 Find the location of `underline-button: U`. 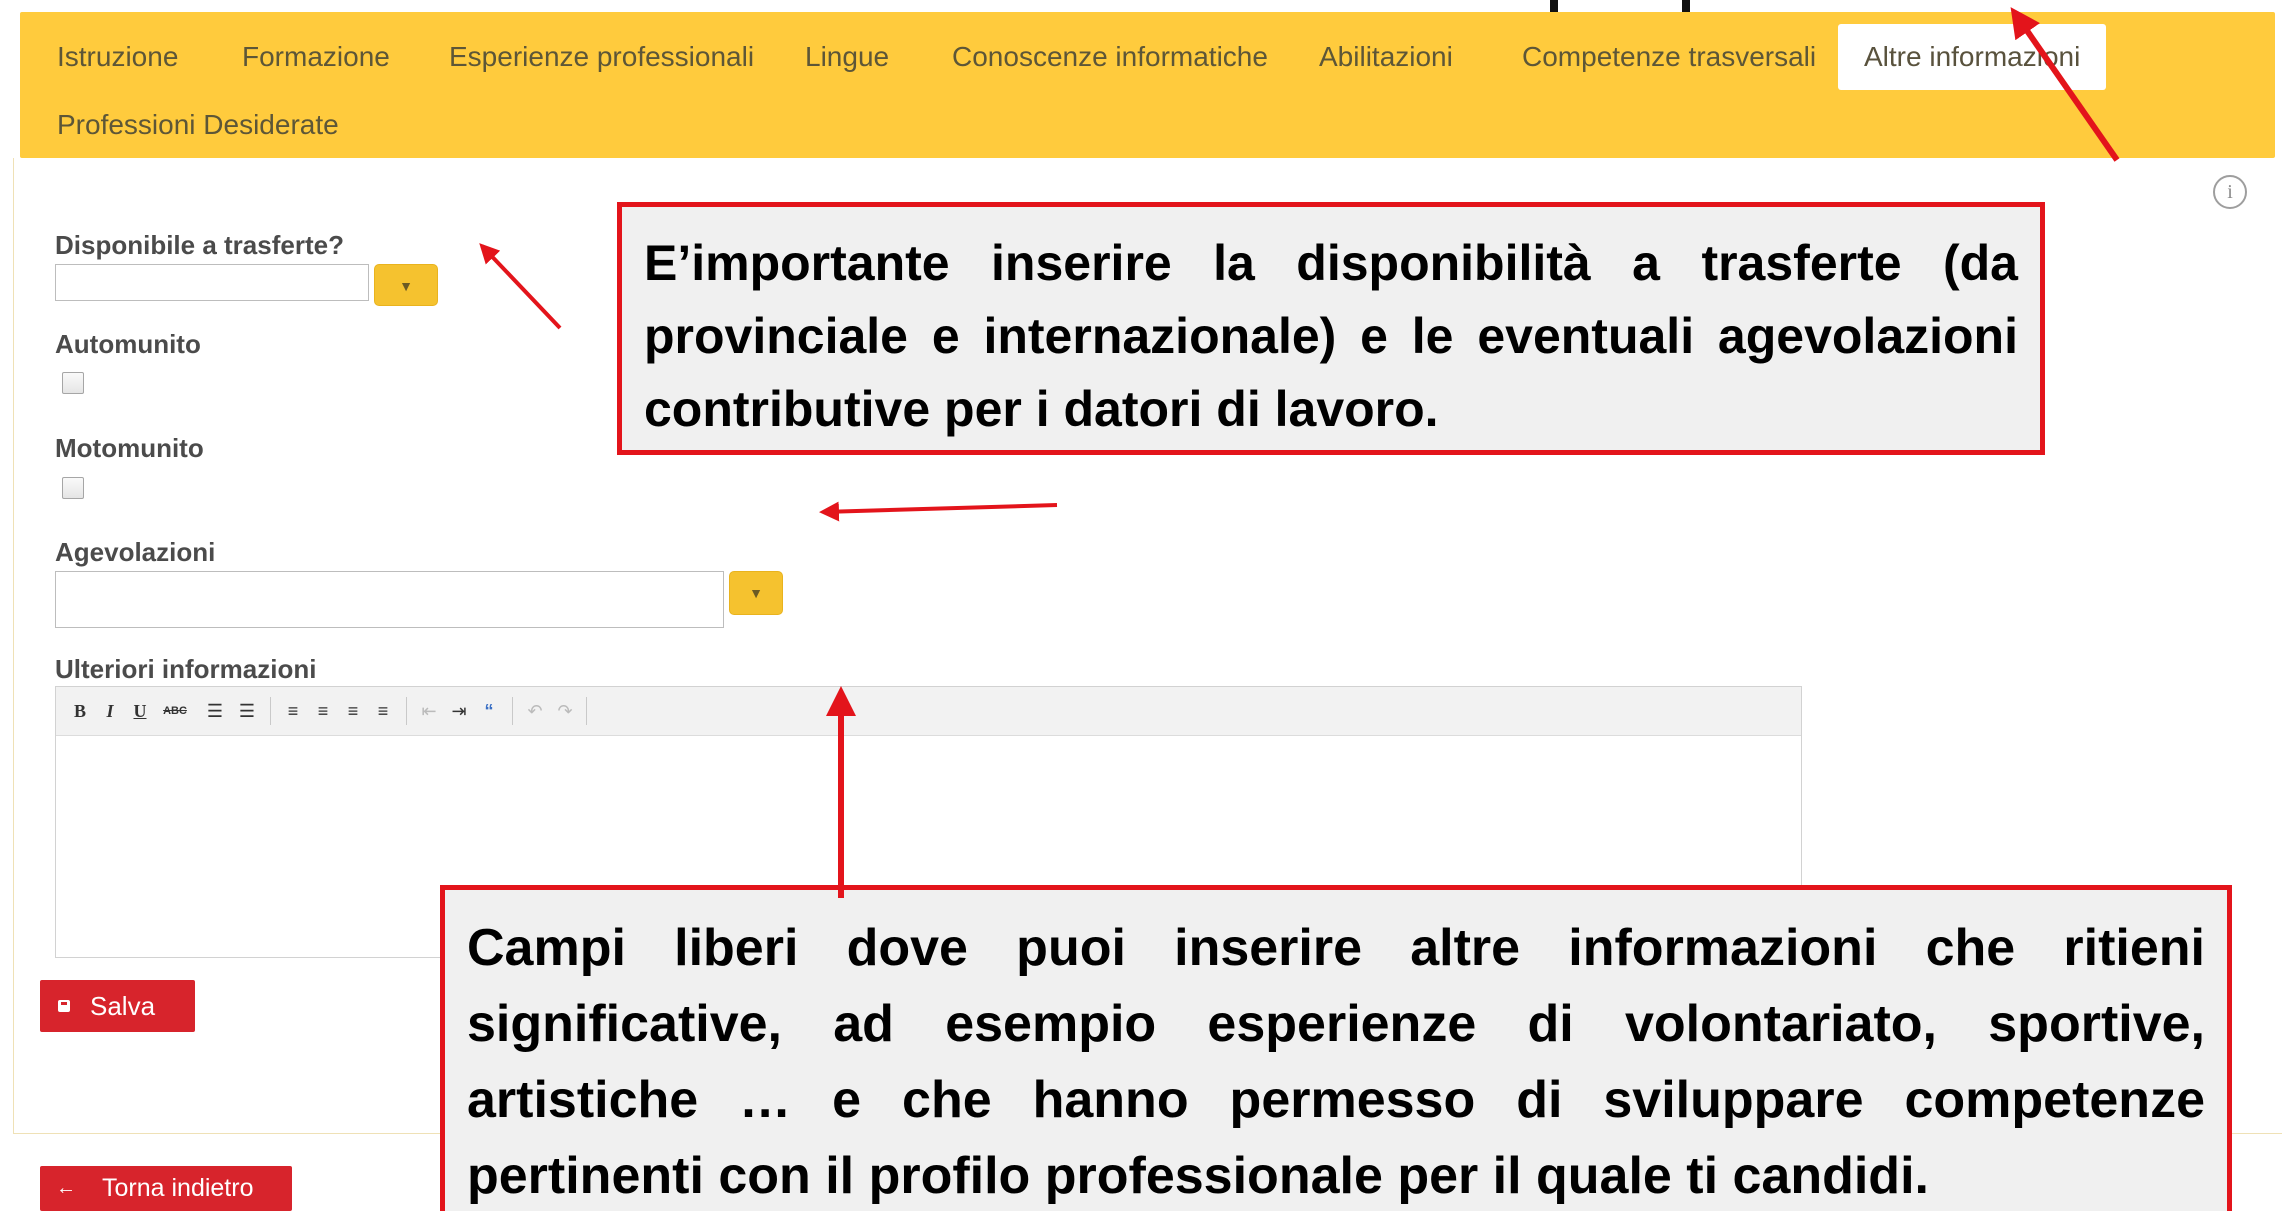

underline-button: U is located at coordinates (140, 711).